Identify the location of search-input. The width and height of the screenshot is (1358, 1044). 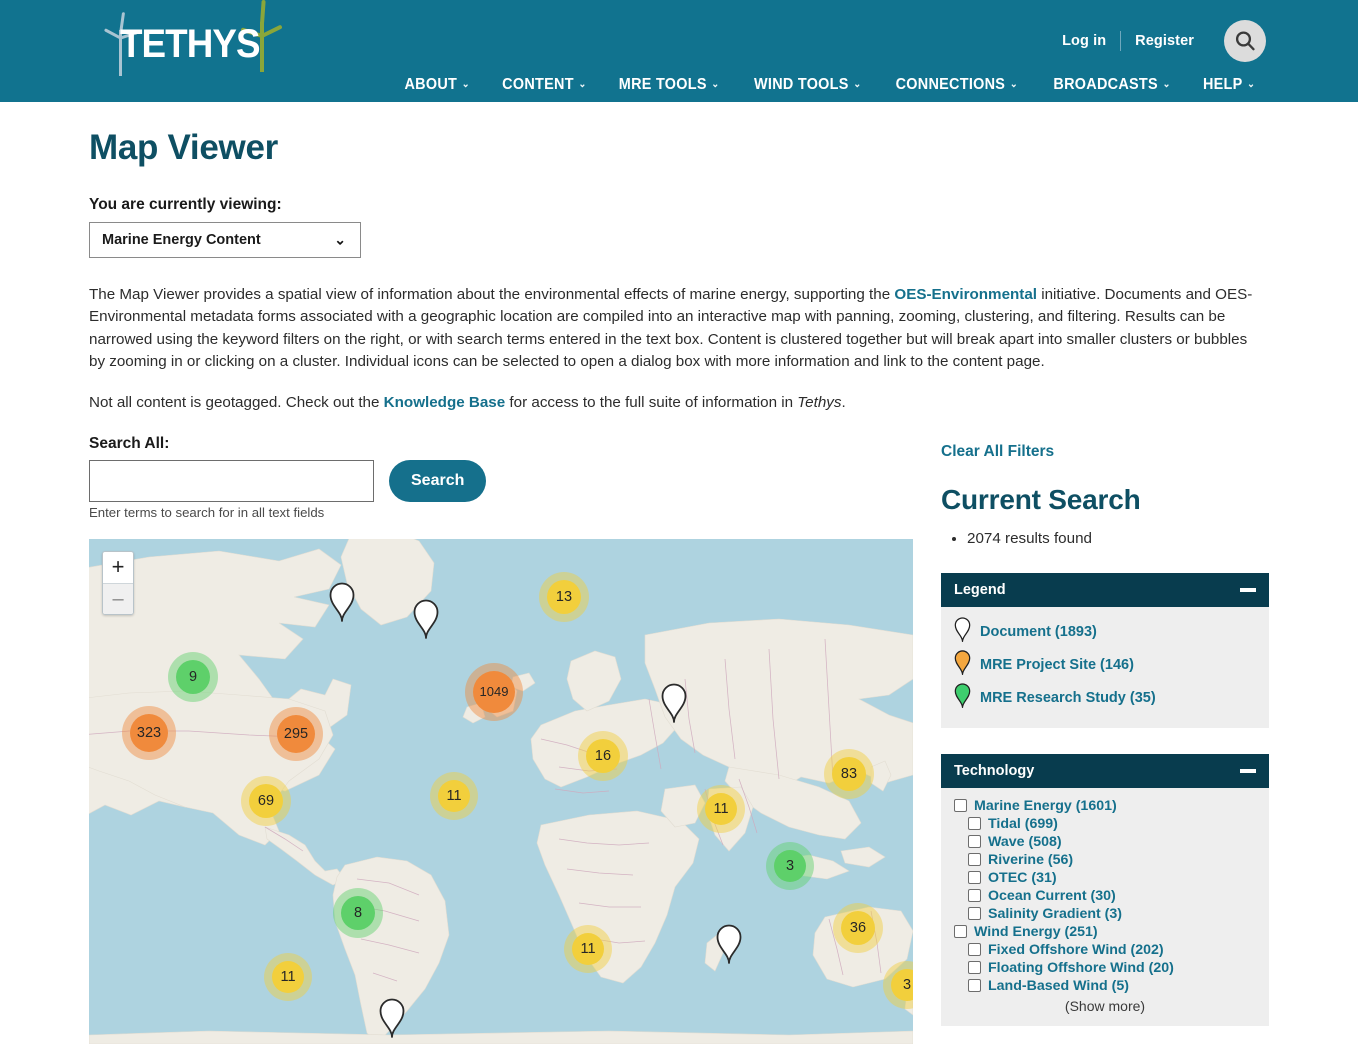
(231, 480).